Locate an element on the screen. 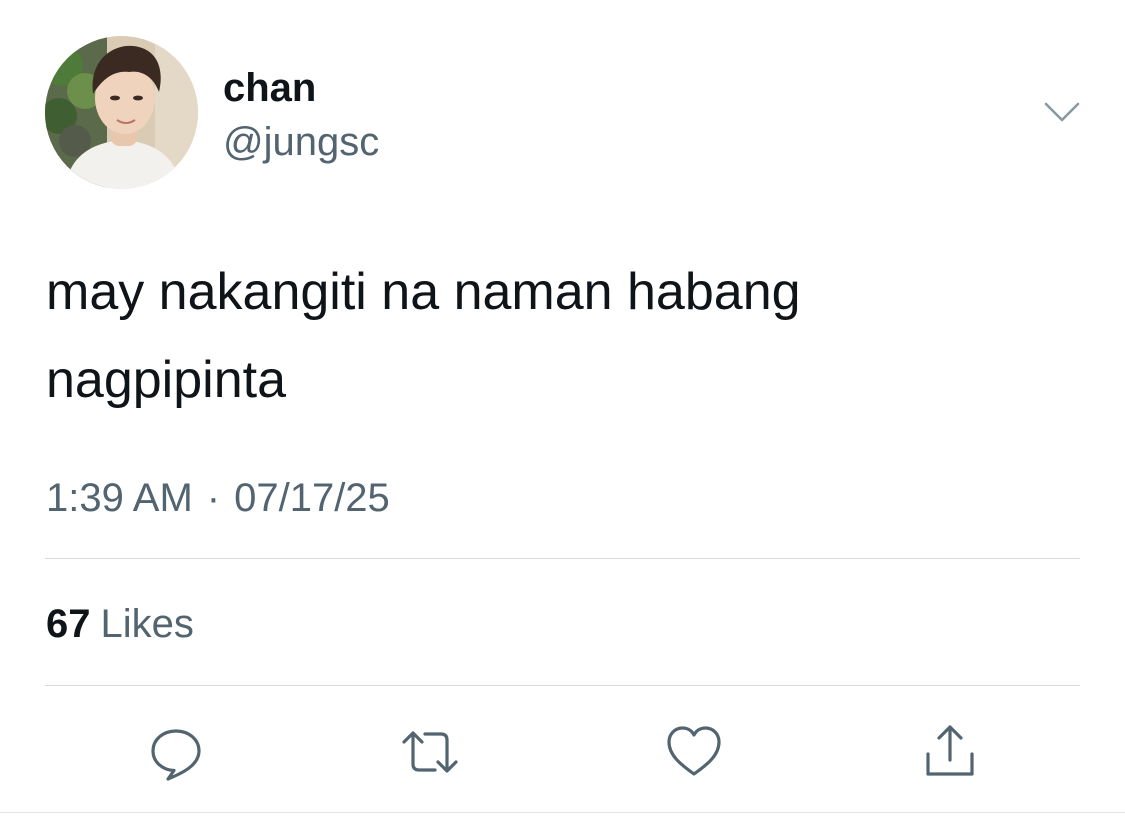 The width and height of the screenshot is (1125, 817). user-handle: @jungsc is located at coordinates (301, 142).